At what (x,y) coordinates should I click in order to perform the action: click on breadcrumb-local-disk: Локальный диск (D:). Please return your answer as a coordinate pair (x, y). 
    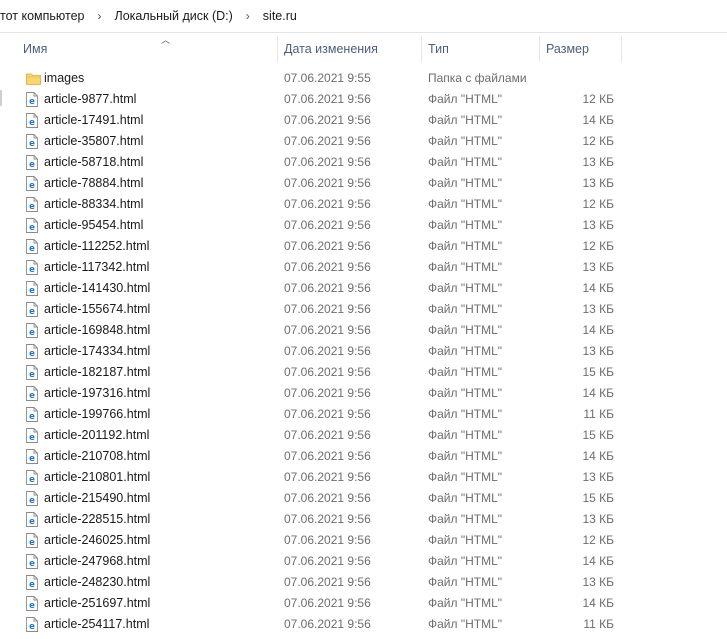
    Looking at the image, I should click on (174, 16).